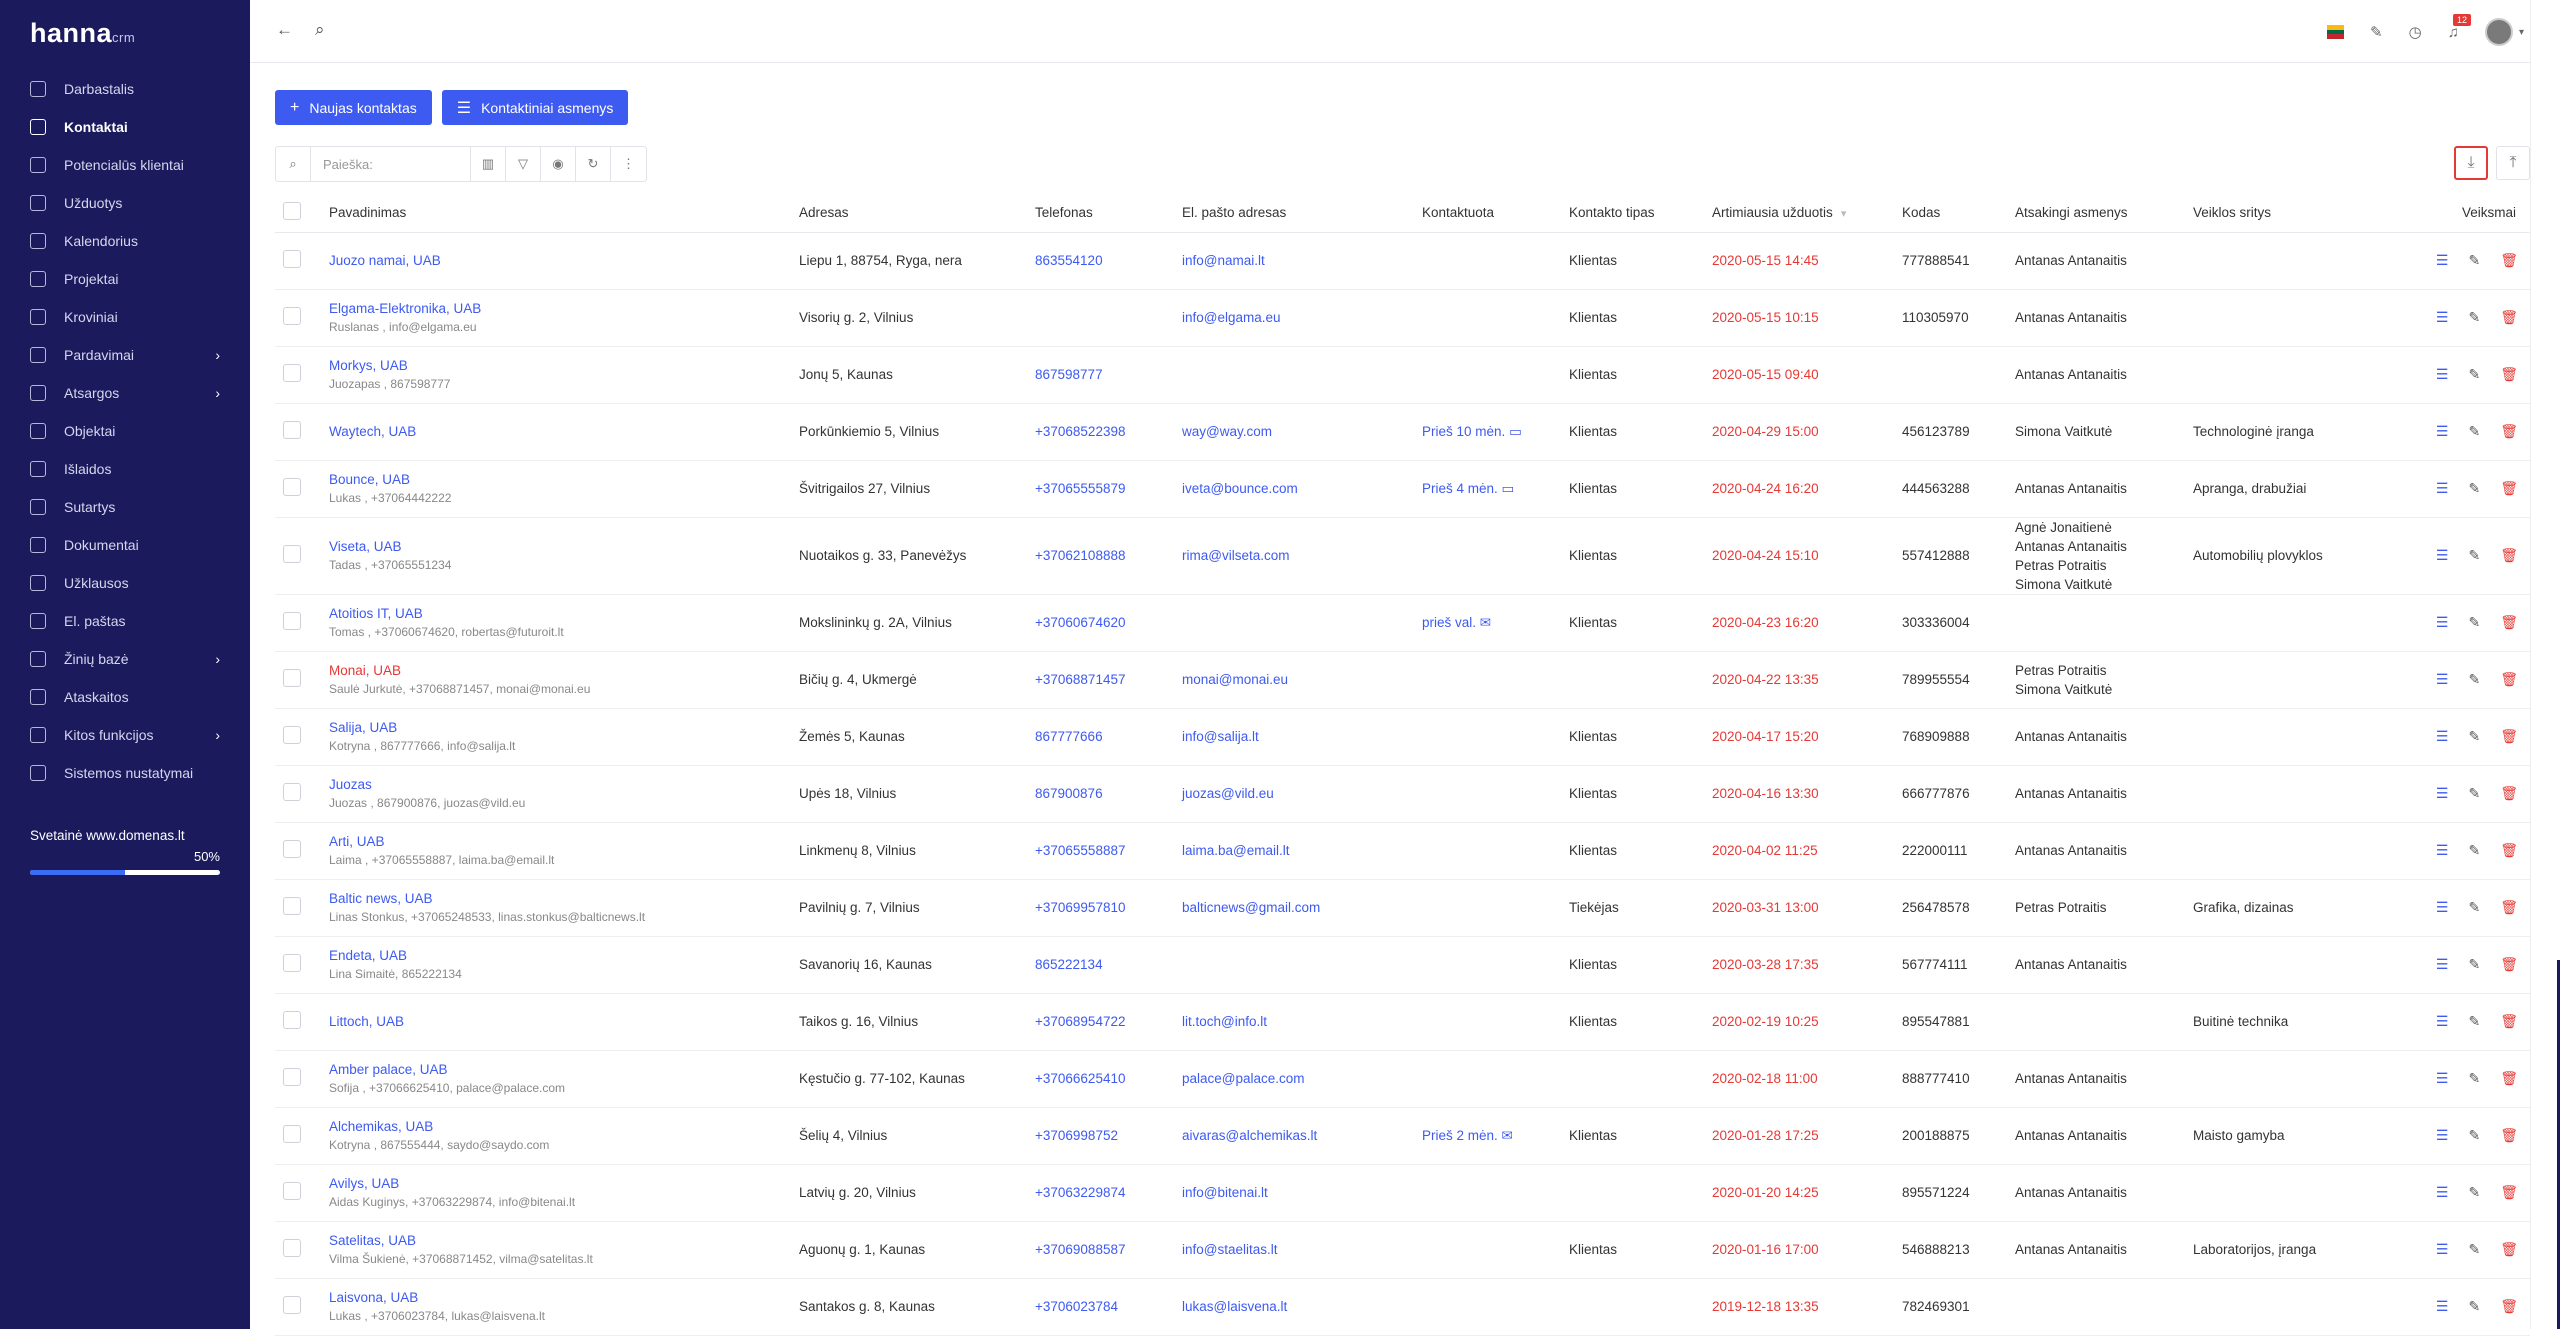 The height and width of the screenshot is (1336, 2560). I want to click on next-task-date: 2020-03-31 13:00, so click(1765, 907).